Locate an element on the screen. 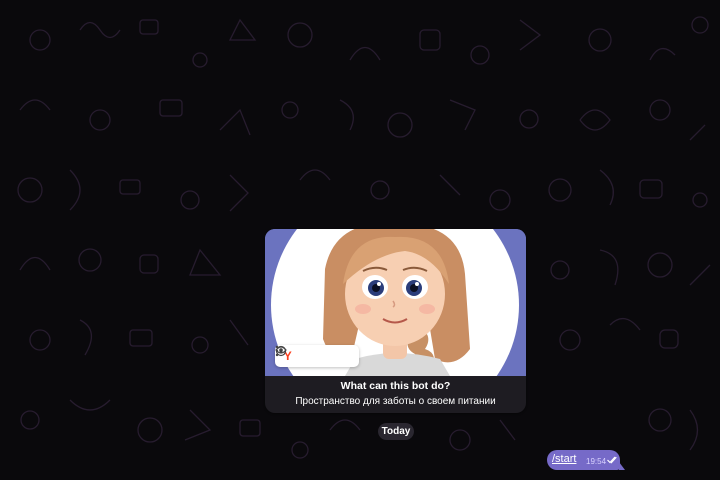 This screenshot has height=480, width=720. date-separator: Today is located at coordinates (396, 431).